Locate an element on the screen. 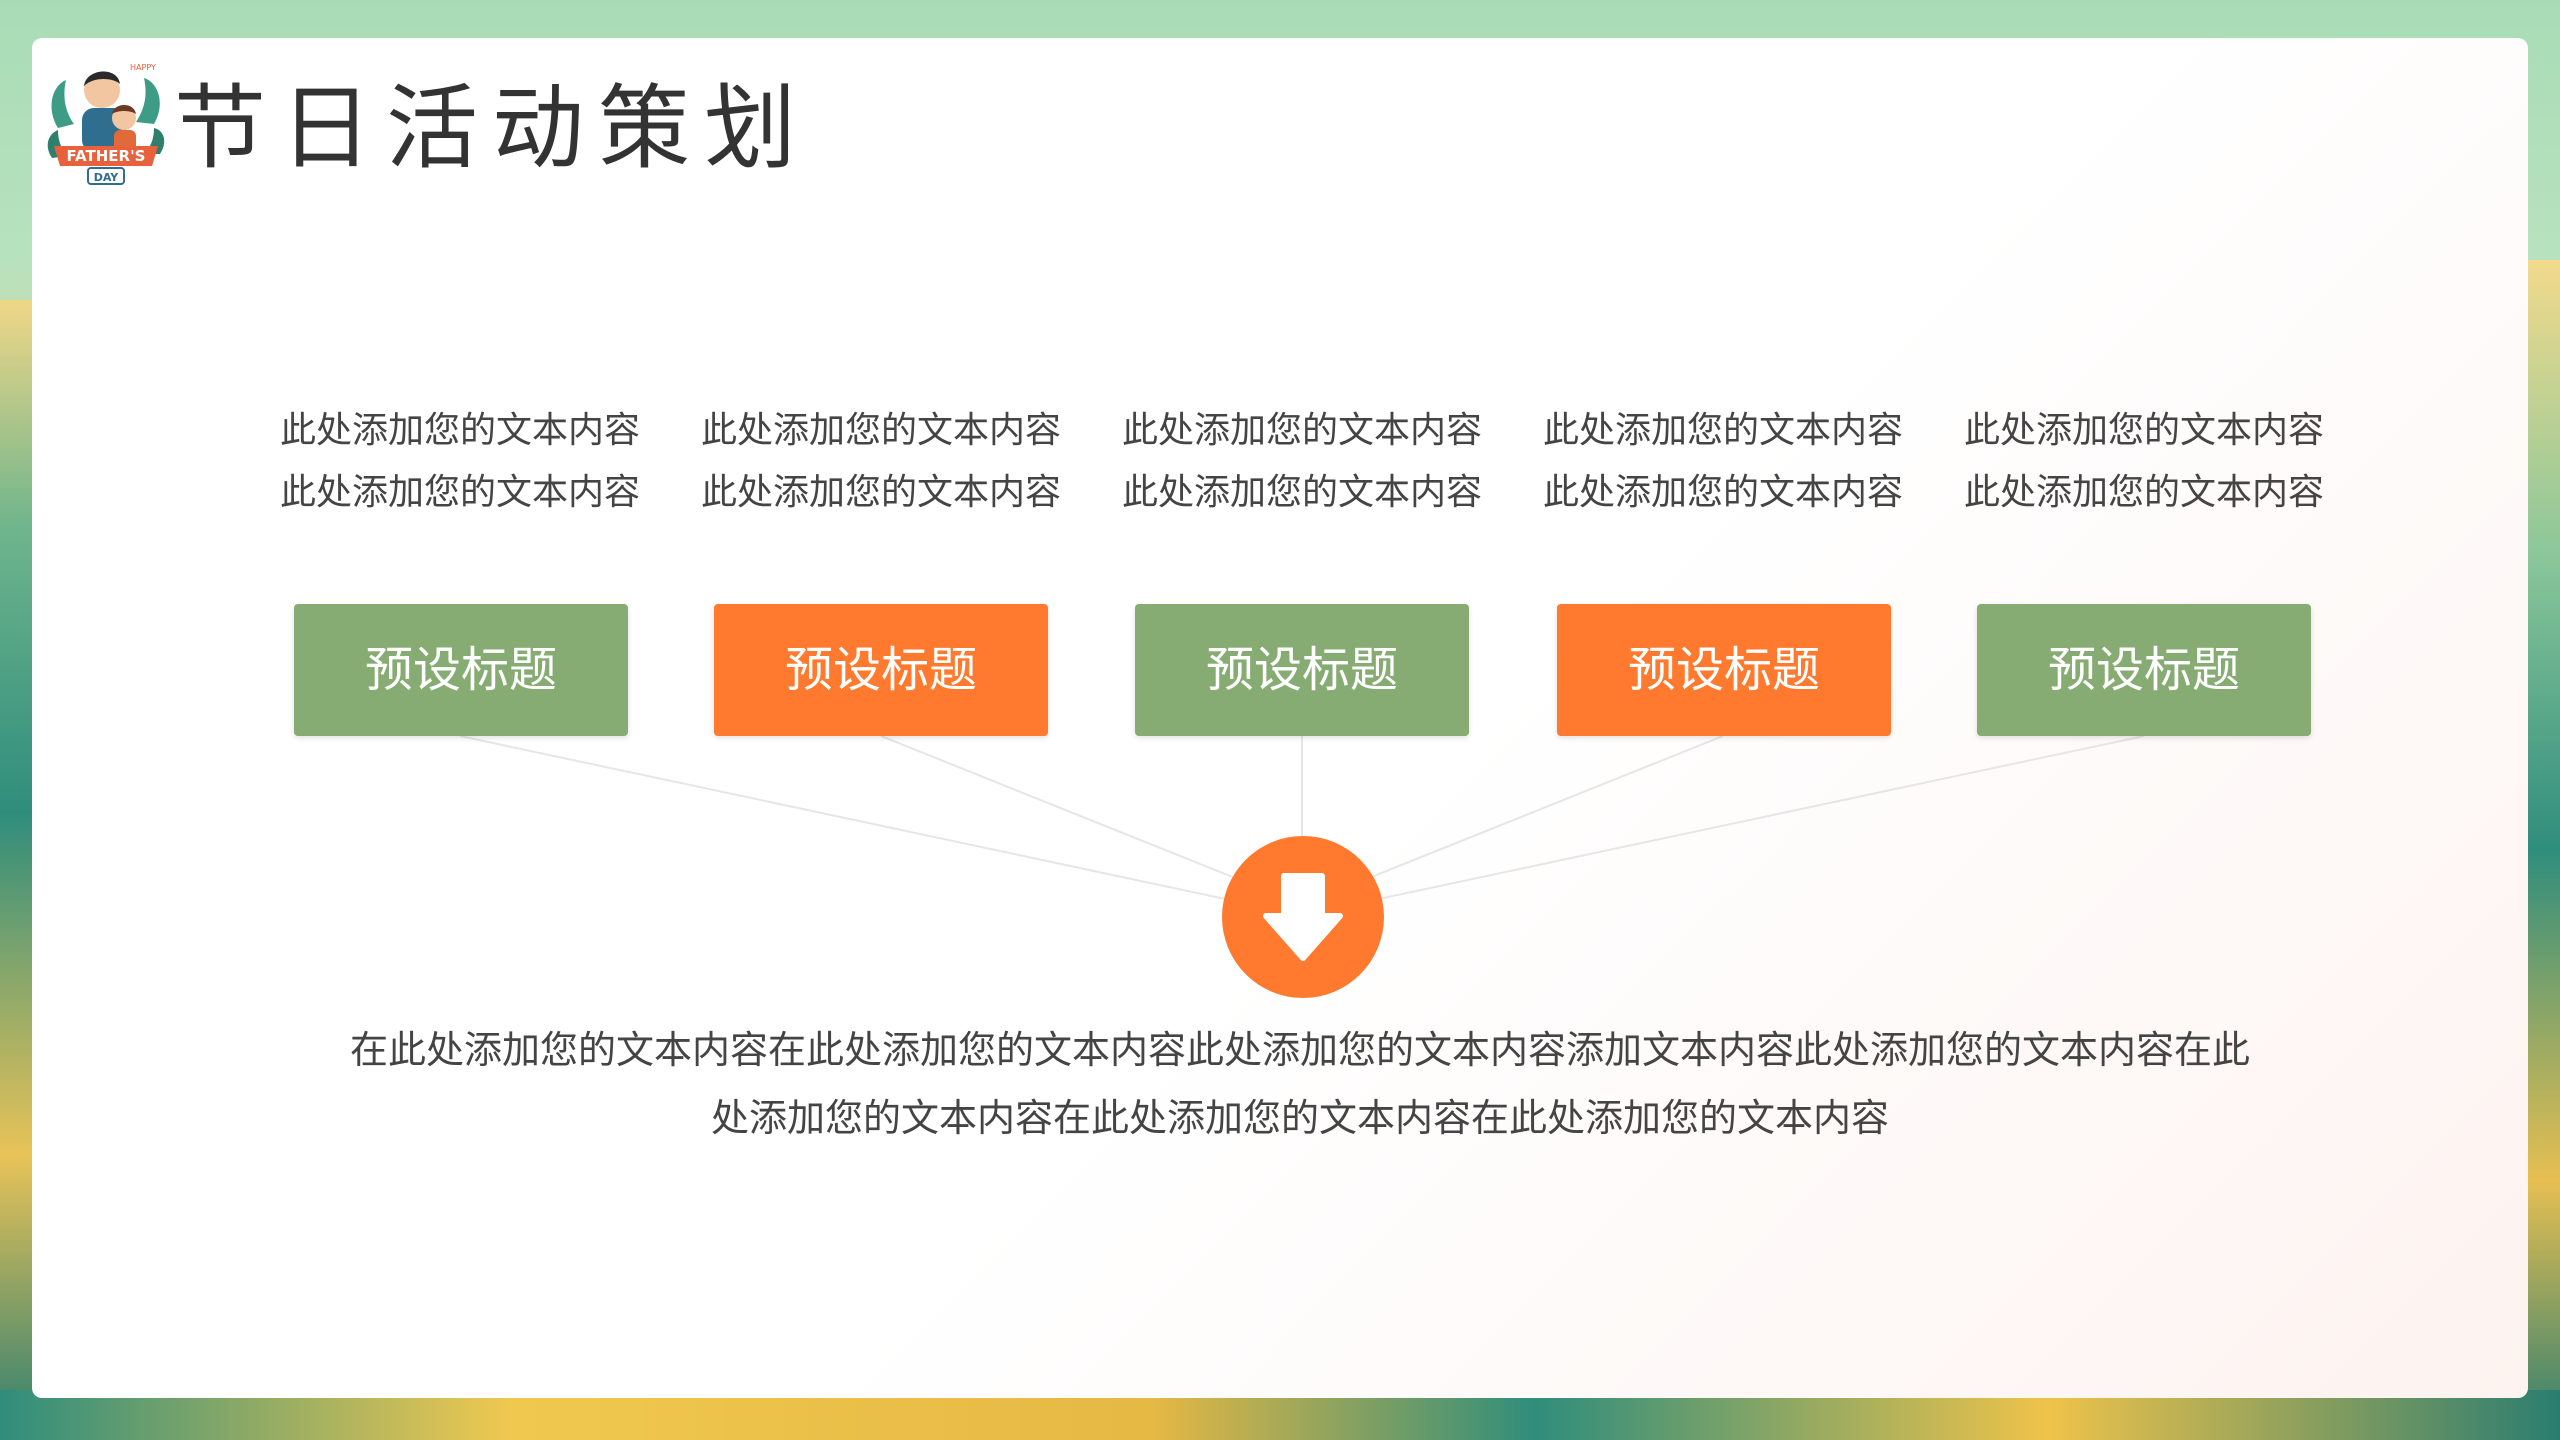  column-1-line-2: 此处添加您的文本内容 is located at coordinates (459, 492).